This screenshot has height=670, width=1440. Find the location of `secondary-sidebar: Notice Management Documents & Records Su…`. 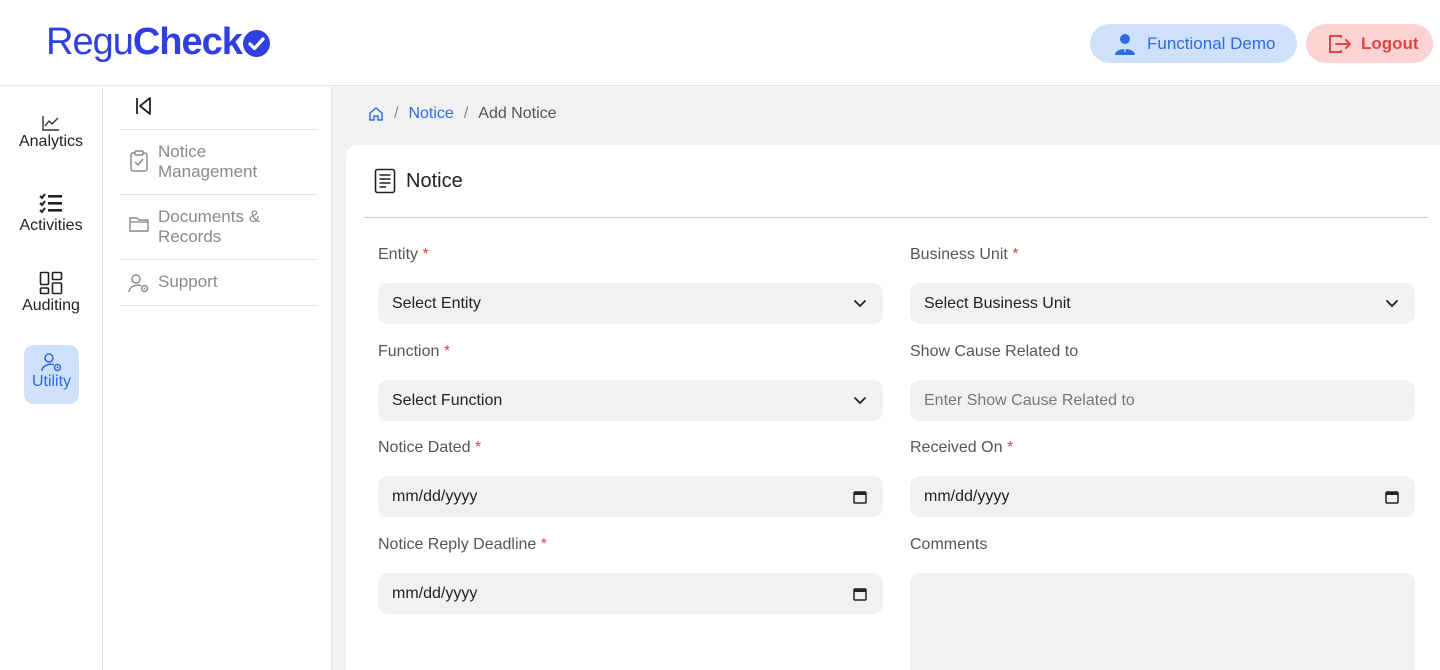

secondary-sidebar: Notice Management Documents & Records Su… is located at coordinates (217, 378).